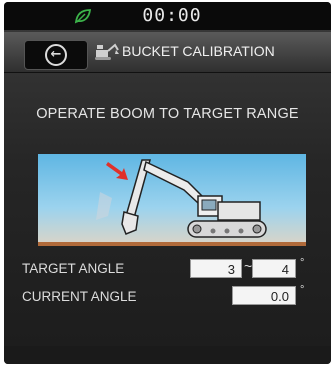 The image size is (335, 366). What do you see at coordinates (79, 296) in the screenshot?
I see `current-angle-label: CURRENT ANGLE` at bounding box center [79, 296].